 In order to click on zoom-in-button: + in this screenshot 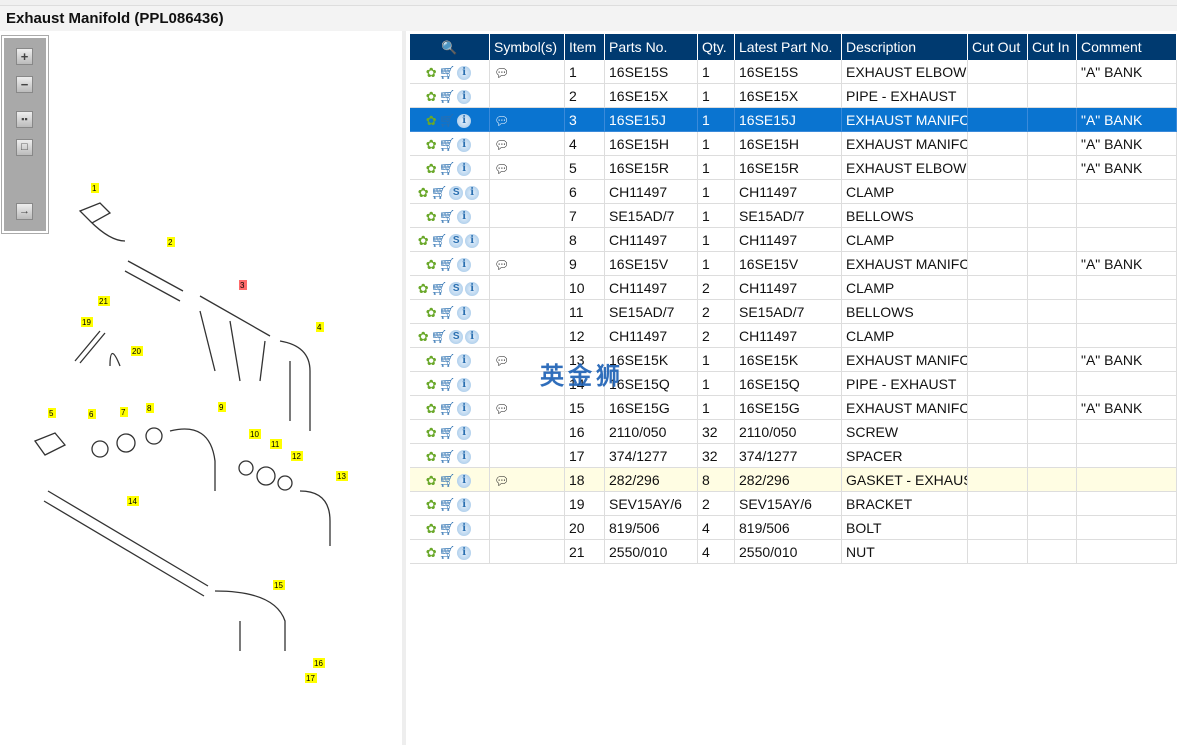, I will do `click(24, 56)`.